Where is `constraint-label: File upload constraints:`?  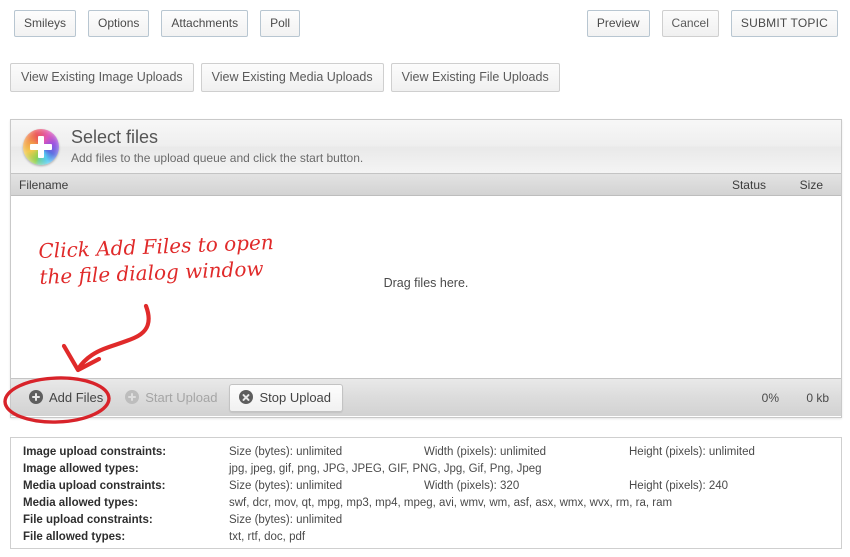
constraint-label: File upload constraints: is located at coordinates (88, 520).